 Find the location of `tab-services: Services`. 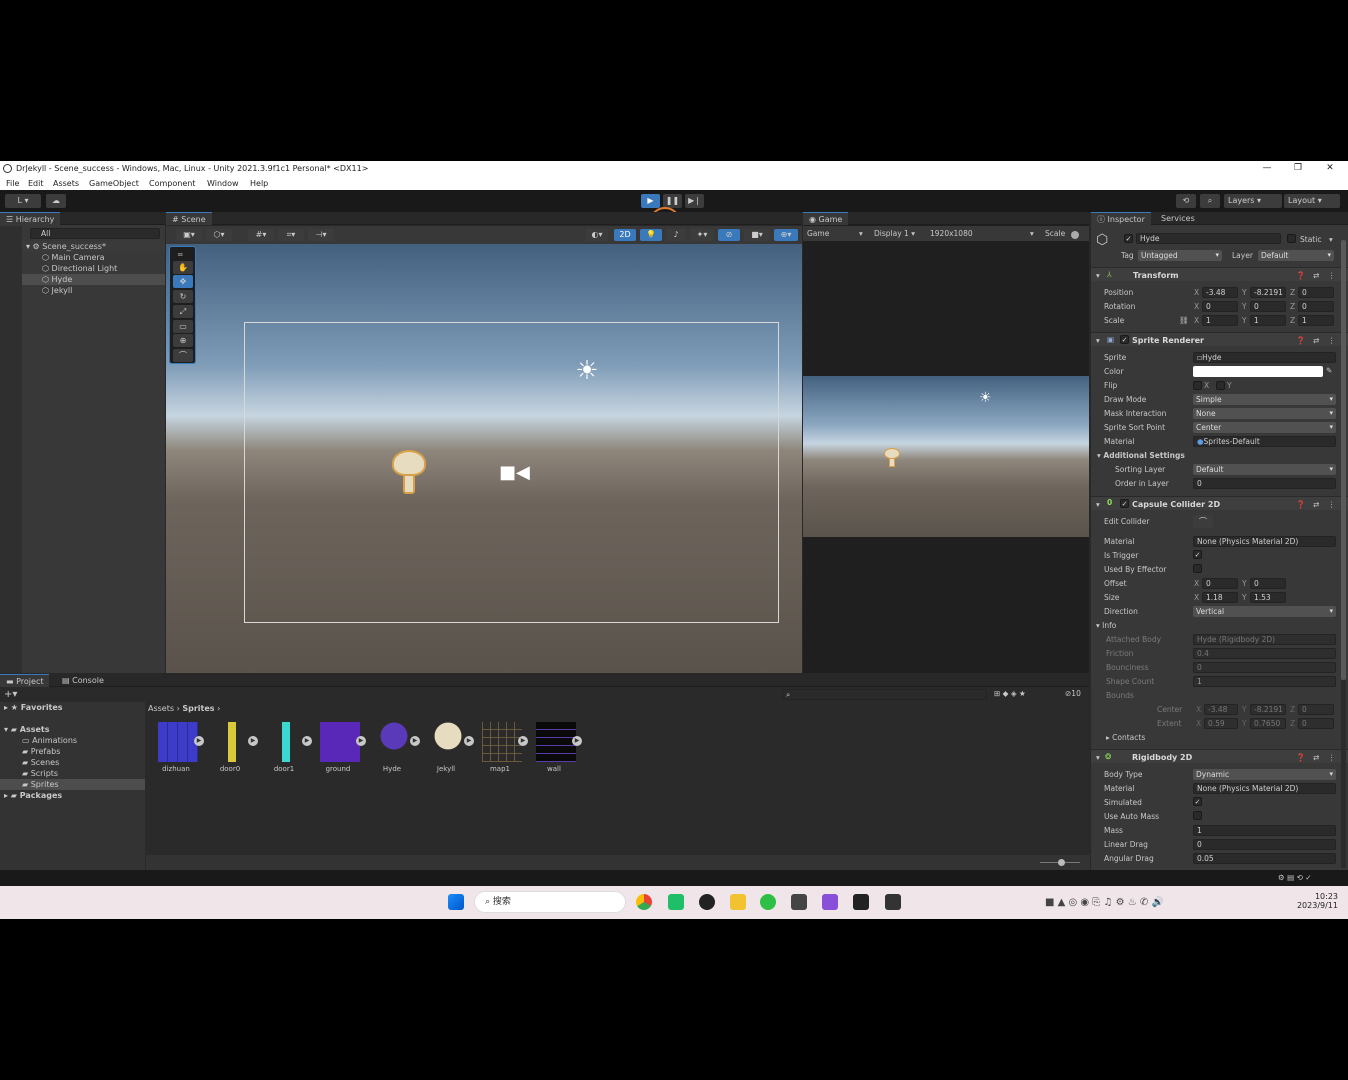

tab-services: Services is located at coordinates (1178, 218).